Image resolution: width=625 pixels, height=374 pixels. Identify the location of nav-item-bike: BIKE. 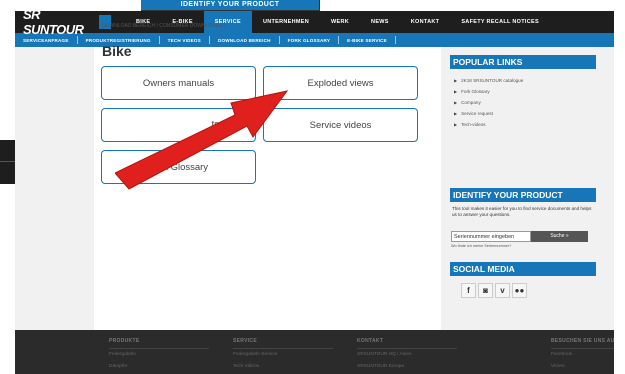
(143, 22).